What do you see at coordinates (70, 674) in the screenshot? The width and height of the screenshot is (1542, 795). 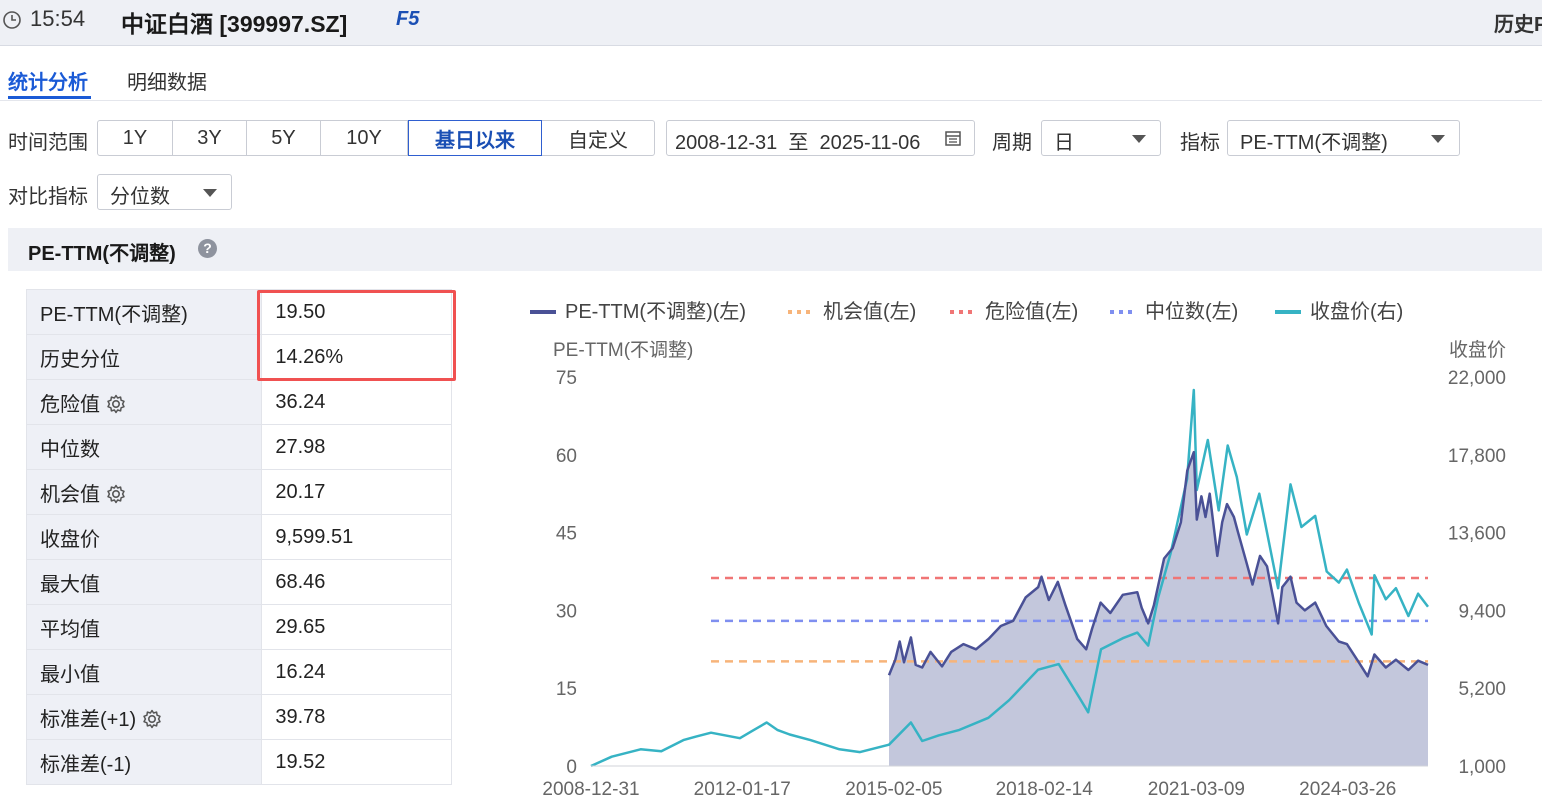 I see `stat-label: 最小值` at bounding box center [70, 674].